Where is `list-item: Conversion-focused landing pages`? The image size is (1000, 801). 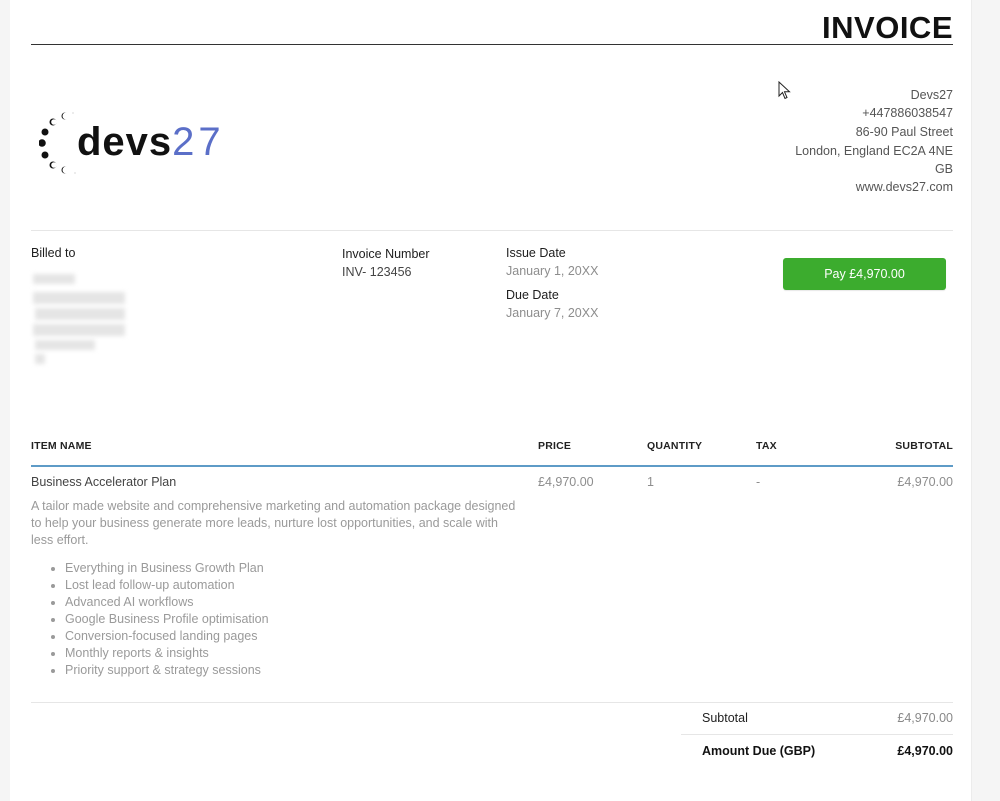 list-item: Conversion-focused landing pages is located at coordinates (167, 636).